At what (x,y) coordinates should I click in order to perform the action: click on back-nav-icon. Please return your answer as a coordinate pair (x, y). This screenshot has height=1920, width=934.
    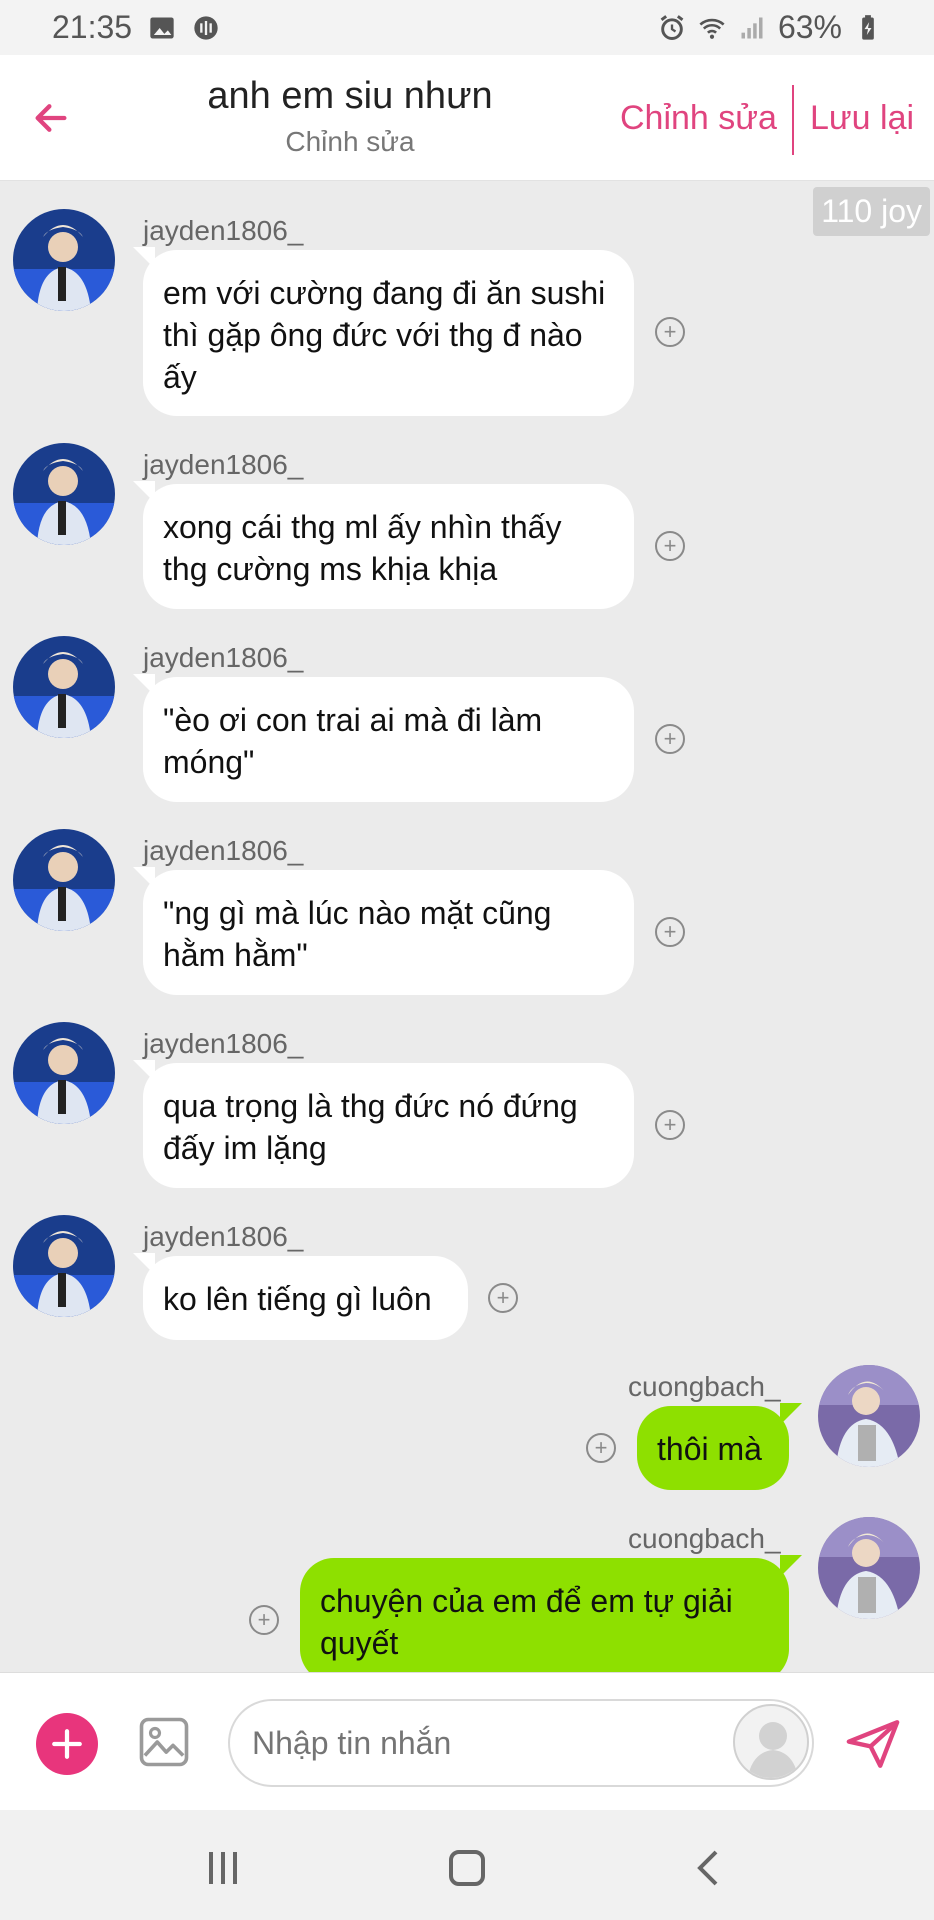
    Looking at the image, I should click on (710, 1868).